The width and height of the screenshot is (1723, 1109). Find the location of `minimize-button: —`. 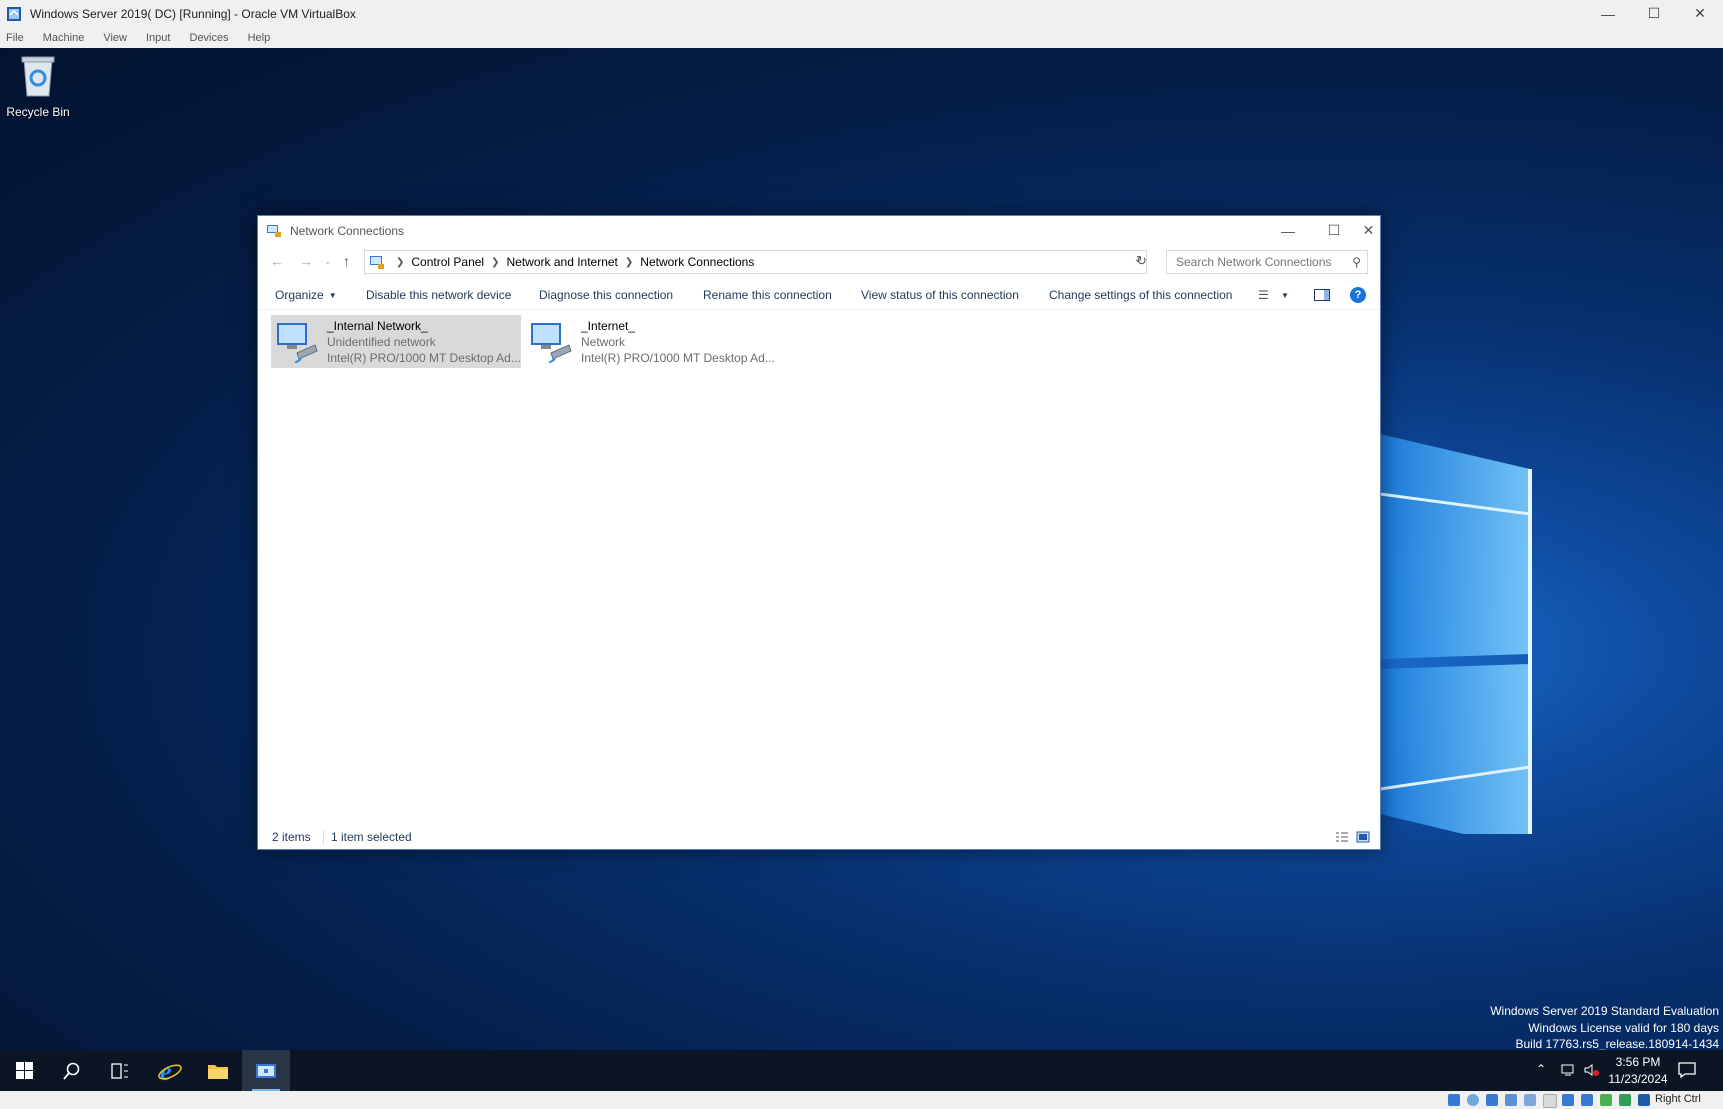

minimize-button: — is located at coordinates (1608, 13).